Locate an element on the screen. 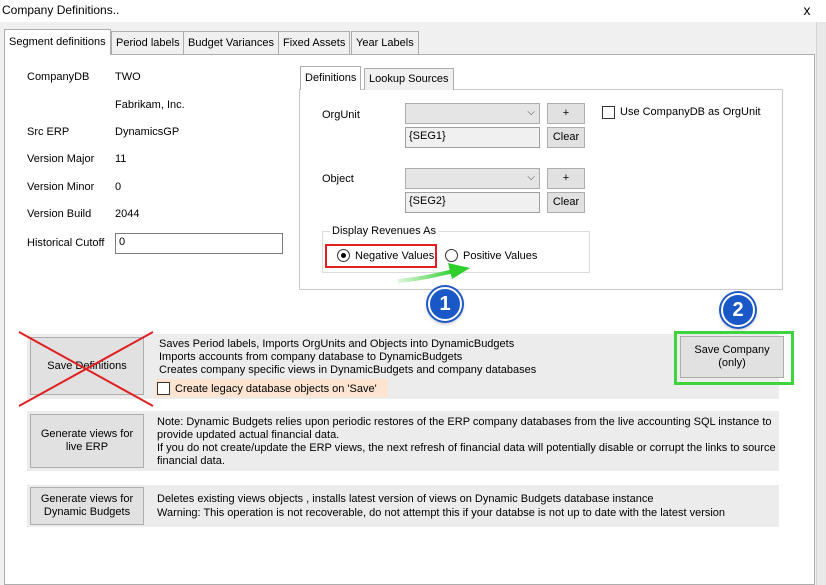 Image resolution: width=826 pixels, height=585 pixels. version-major-label: Version Major is located at coordinates (61, 159).